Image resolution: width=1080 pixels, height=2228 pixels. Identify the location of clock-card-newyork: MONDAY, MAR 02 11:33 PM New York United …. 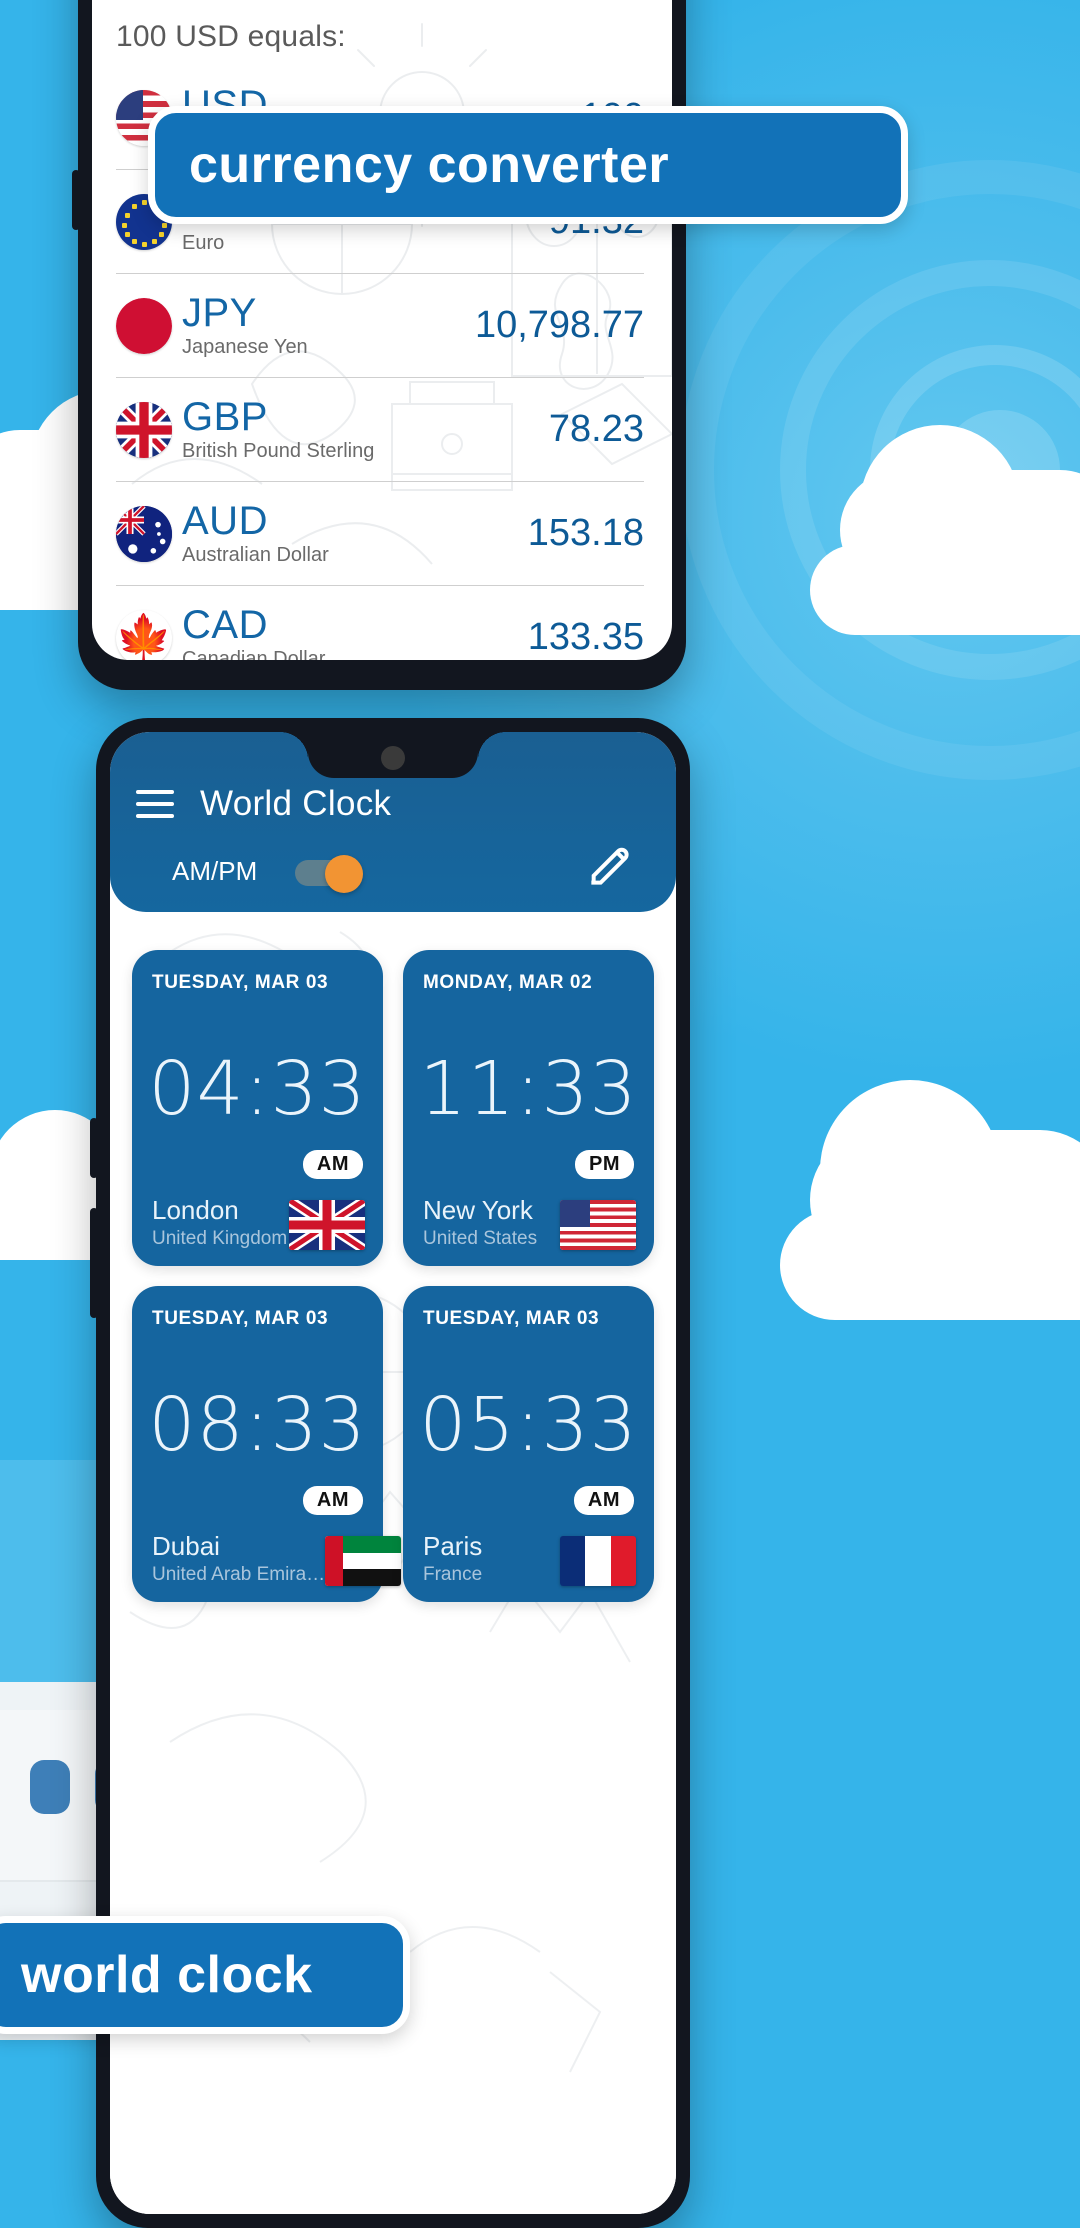
(528, 1108).